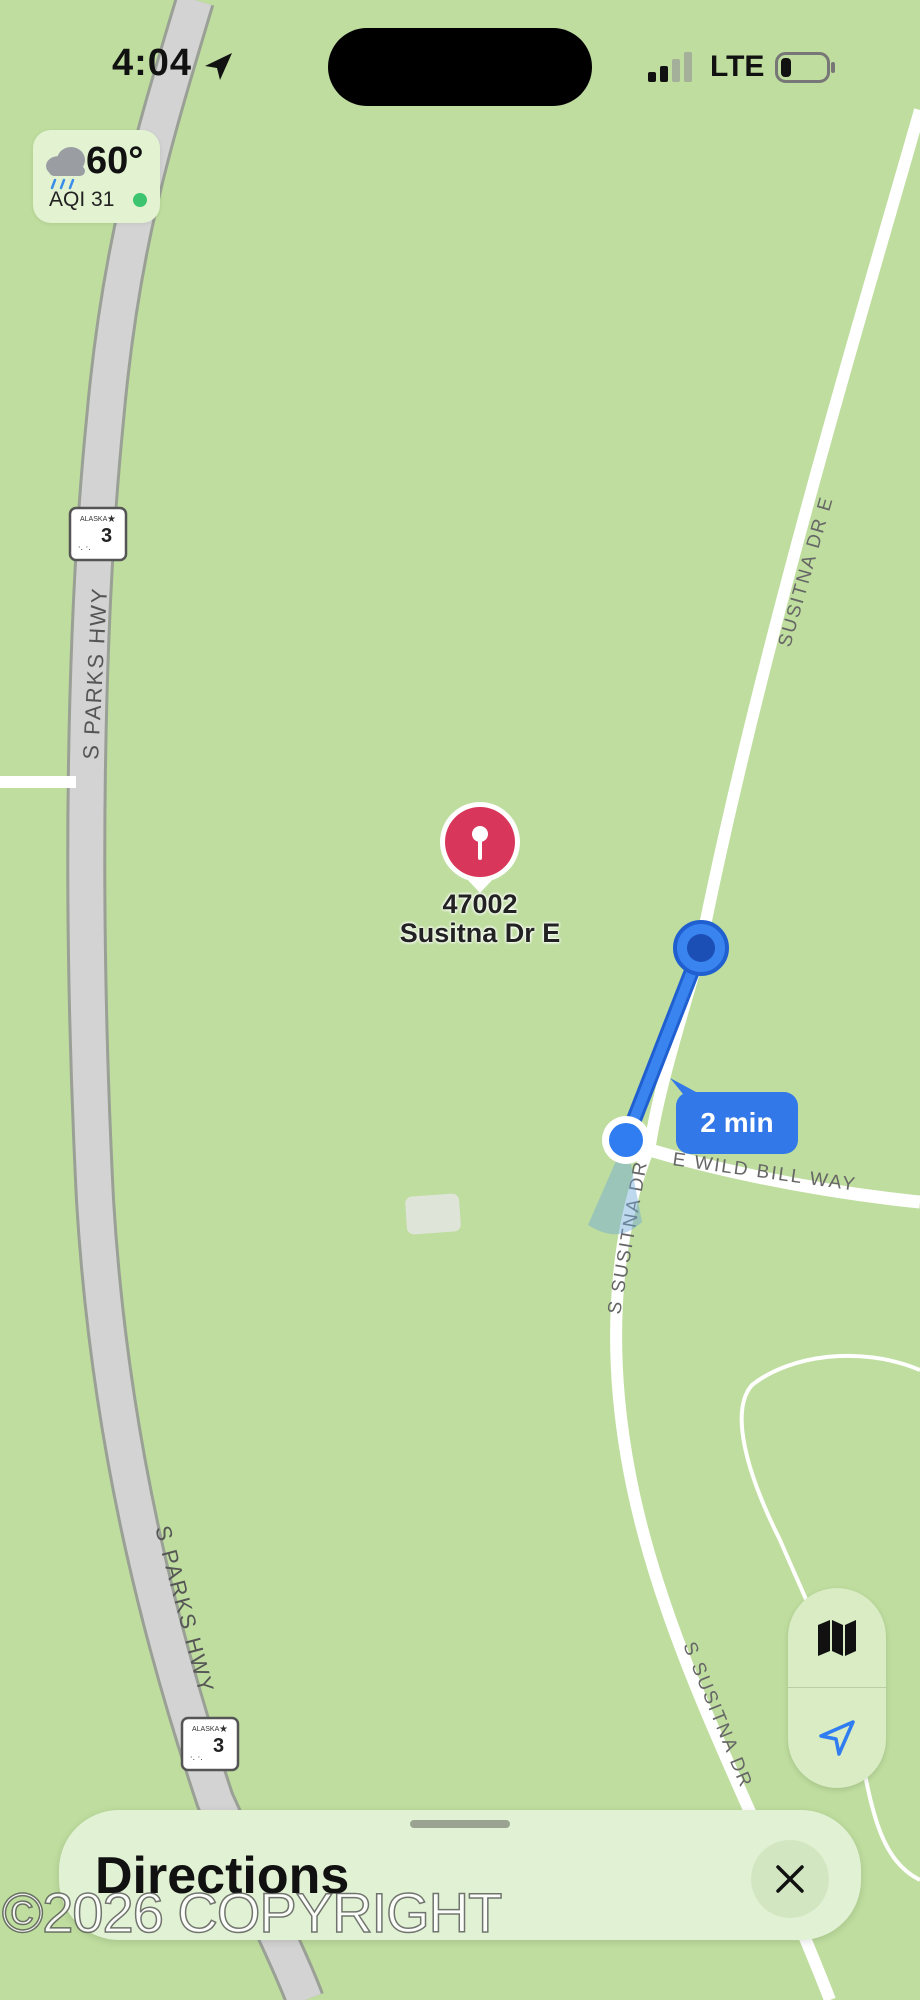  I want to click on copyright-watermark: ©2026 COPYRIGHT, so click(252, 1912).